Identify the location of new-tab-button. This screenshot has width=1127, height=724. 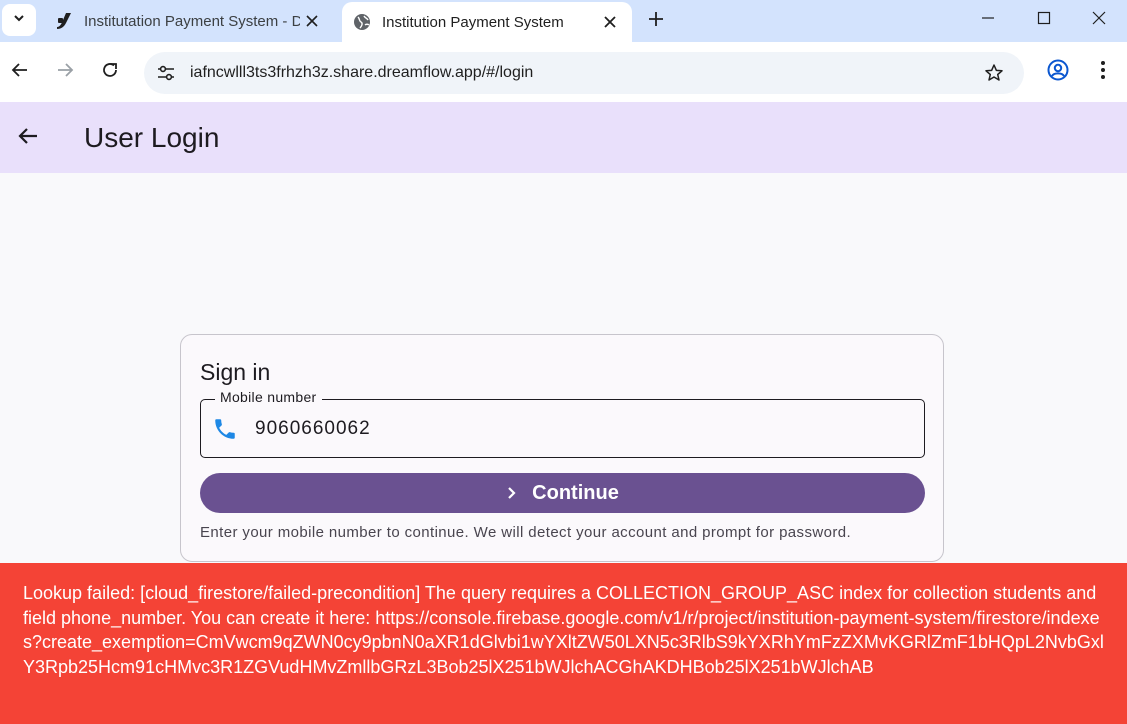
(656, 20).